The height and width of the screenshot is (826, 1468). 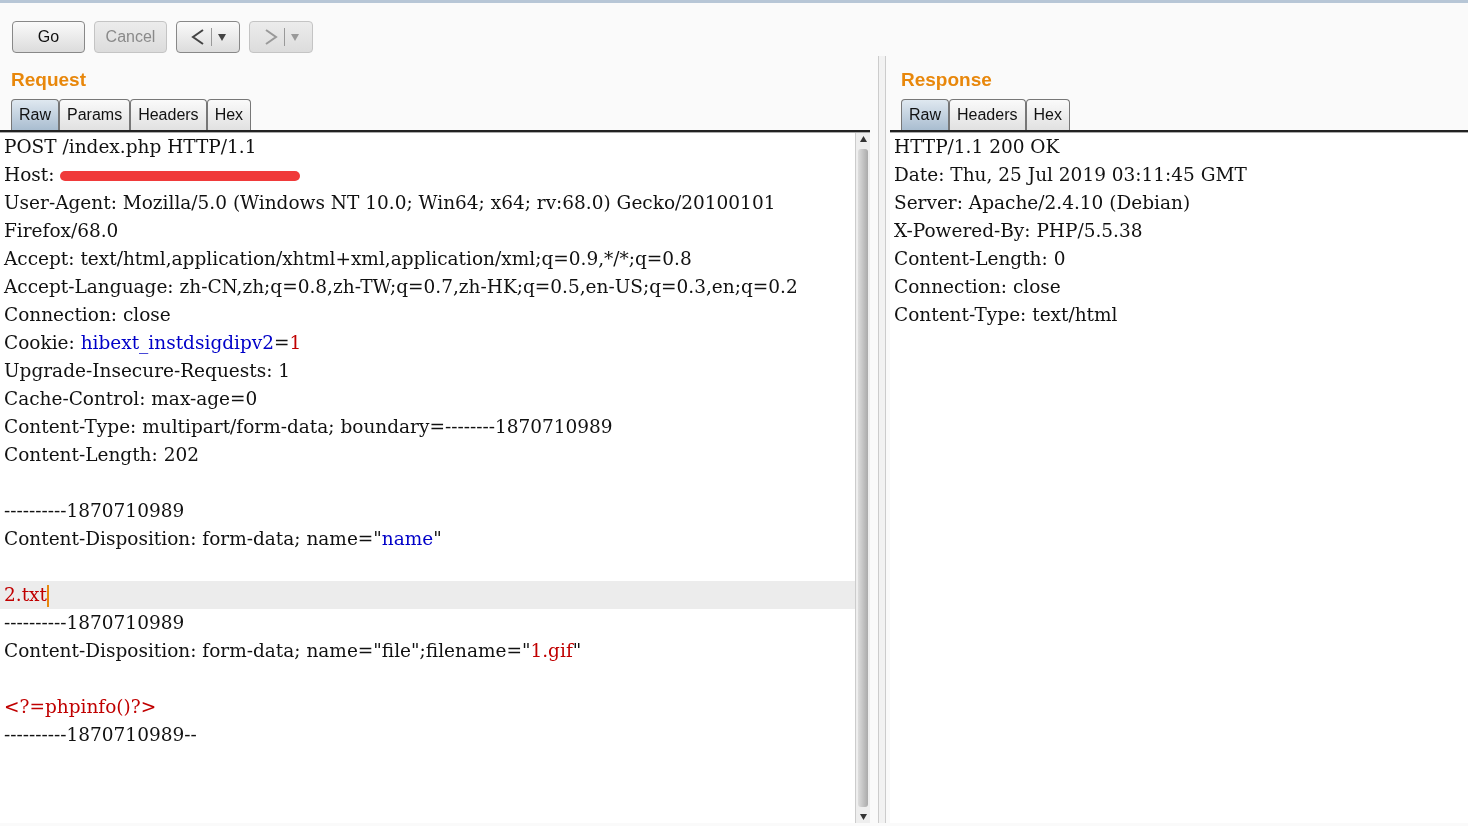 What do you see at coordinates (95, 114) in the screenshot?
I see `tab: Params` at bounding box center [95, 114].